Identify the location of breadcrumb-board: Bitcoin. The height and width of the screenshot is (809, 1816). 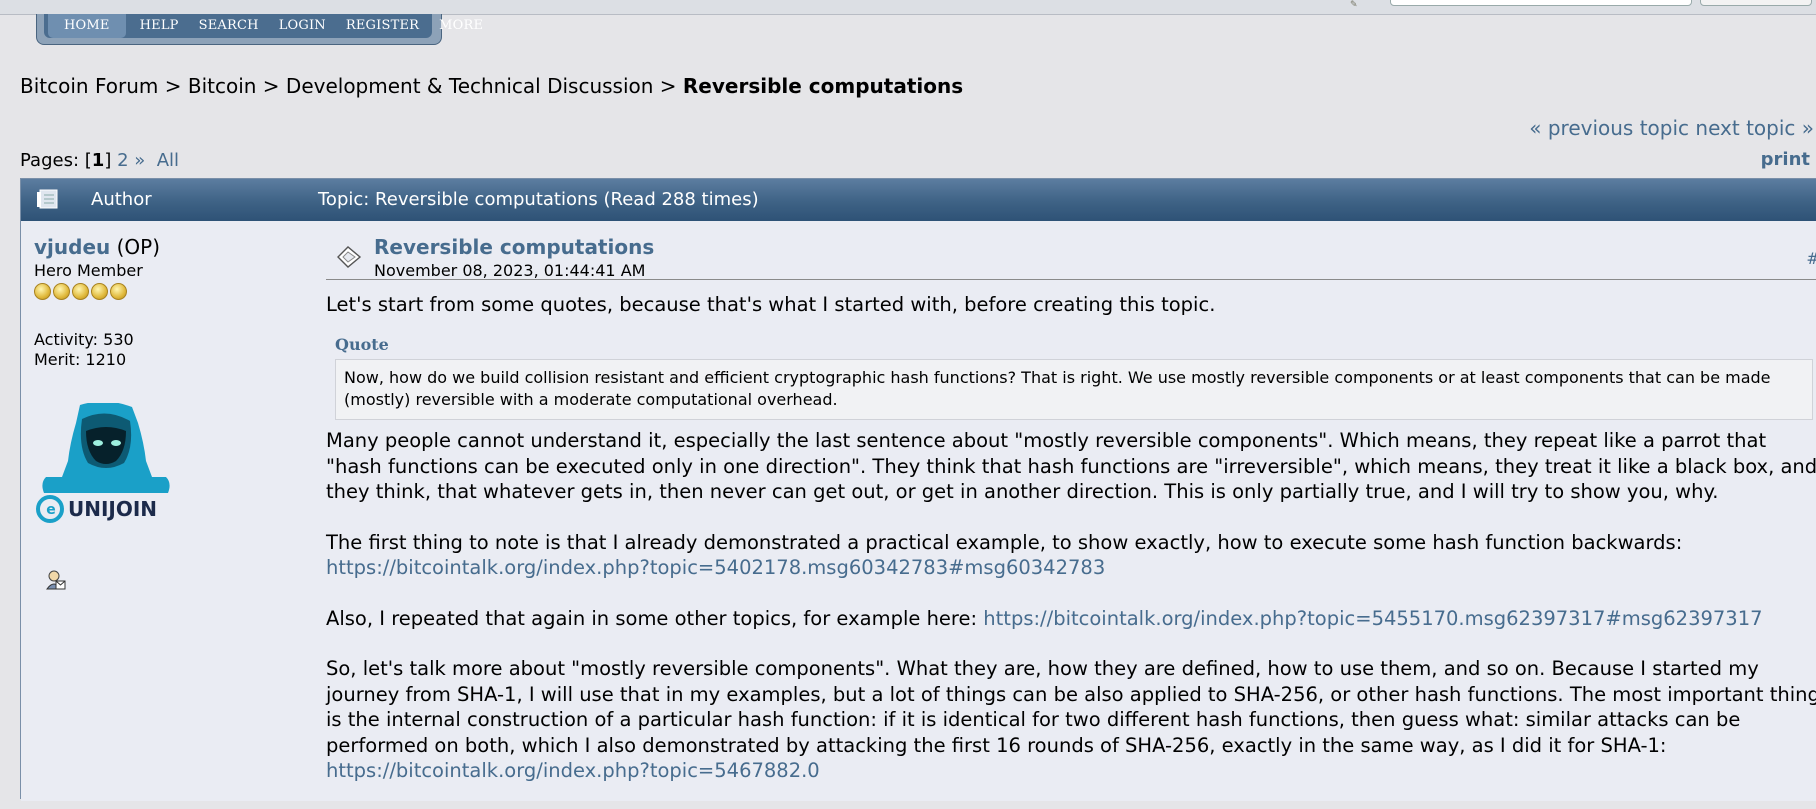
(222, 86).